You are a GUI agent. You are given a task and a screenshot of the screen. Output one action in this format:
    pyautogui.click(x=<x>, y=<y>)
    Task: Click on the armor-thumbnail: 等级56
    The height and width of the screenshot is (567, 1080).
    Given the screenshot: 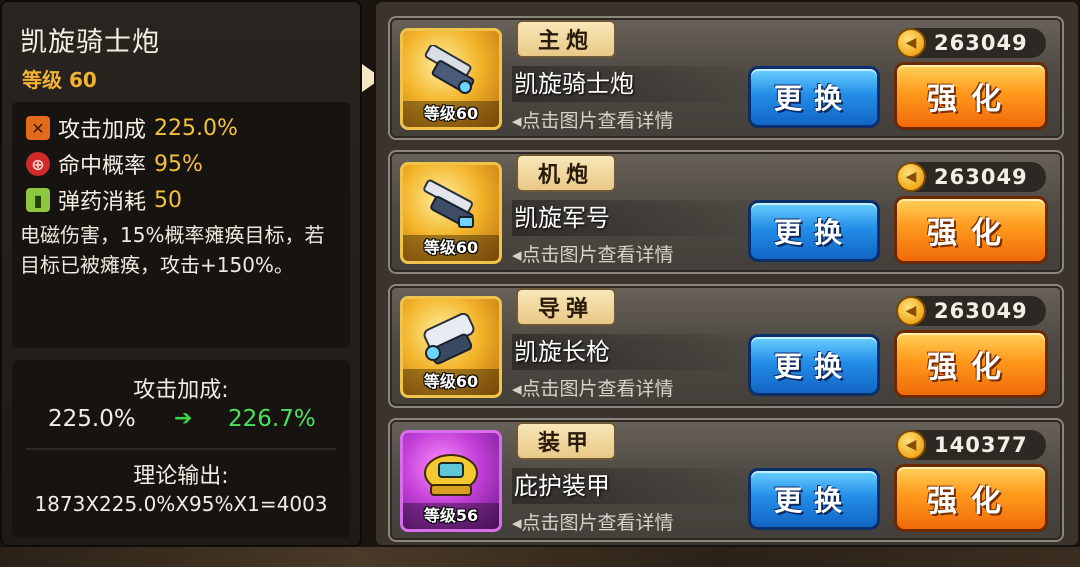 What is the action you would take?
    pyautogui.click(x=451, y=481)
    